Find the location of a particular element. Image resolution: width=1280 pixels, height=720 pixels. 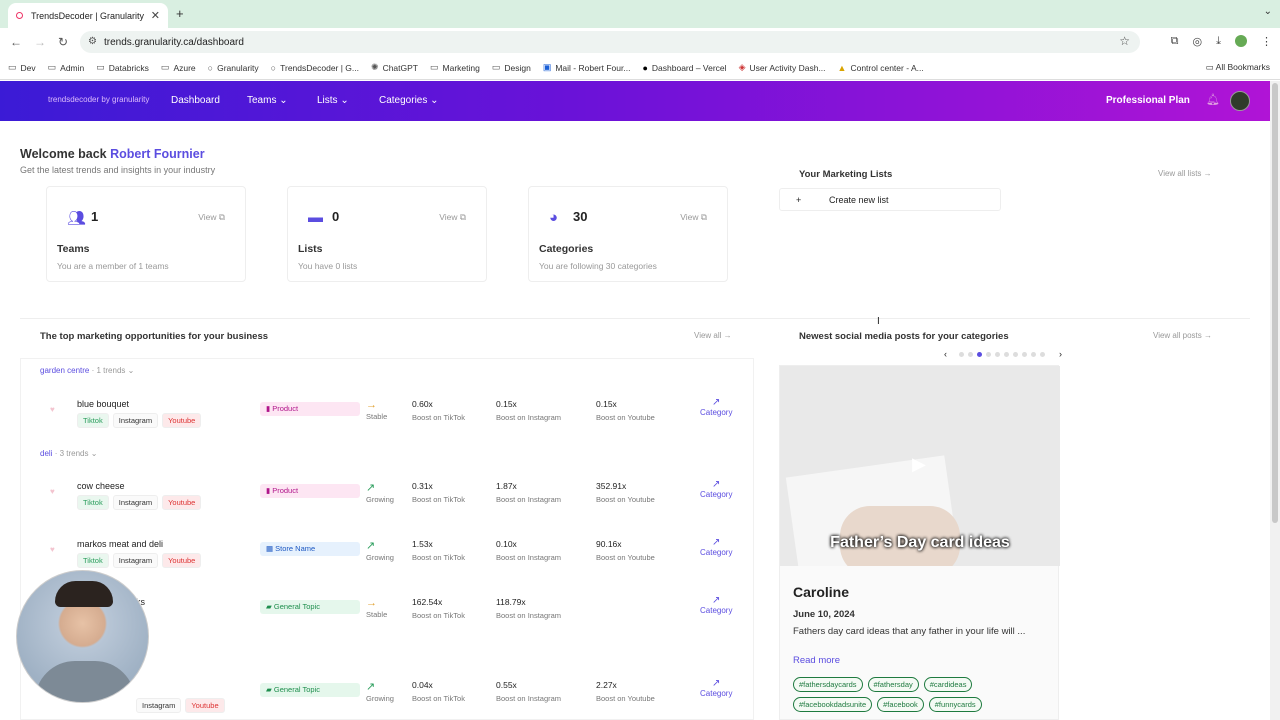

play-icon: ▶ is located at coordinates (919, 464).